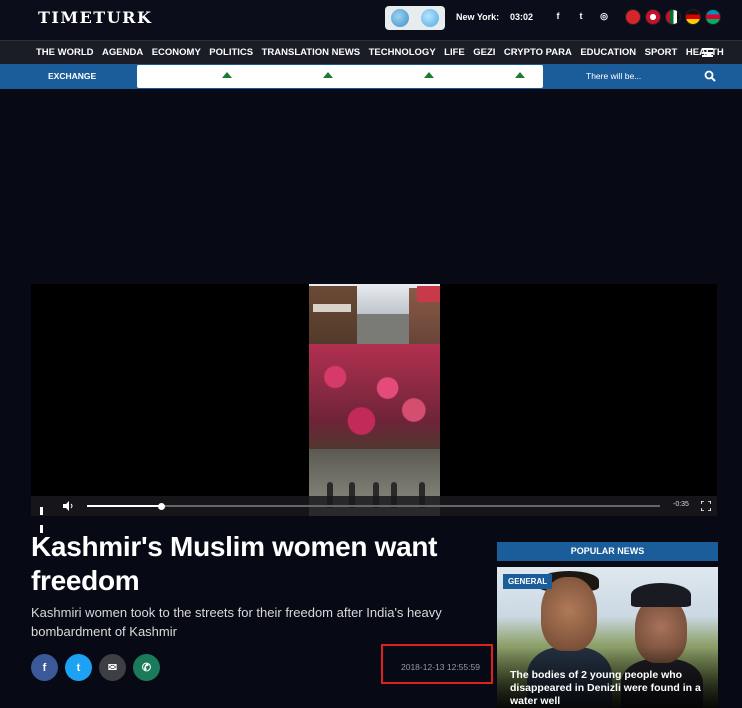  Describe the element at coordinates (373, 506) in the screenshot. I see `video-progress-bar` at that location.